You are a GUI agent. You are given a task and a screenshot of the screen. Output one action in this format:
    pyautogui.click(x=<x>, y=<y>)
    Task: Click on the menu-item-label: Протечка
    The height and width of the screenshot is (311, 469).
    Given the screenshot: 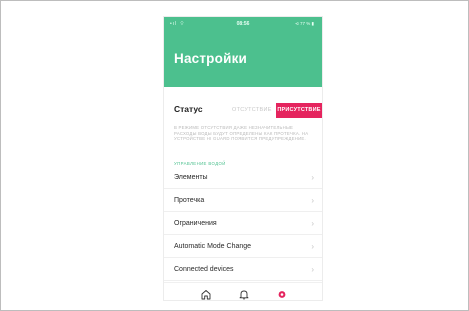 What is the action you would take?
    pyautogui.click(x=189, y=200)
    